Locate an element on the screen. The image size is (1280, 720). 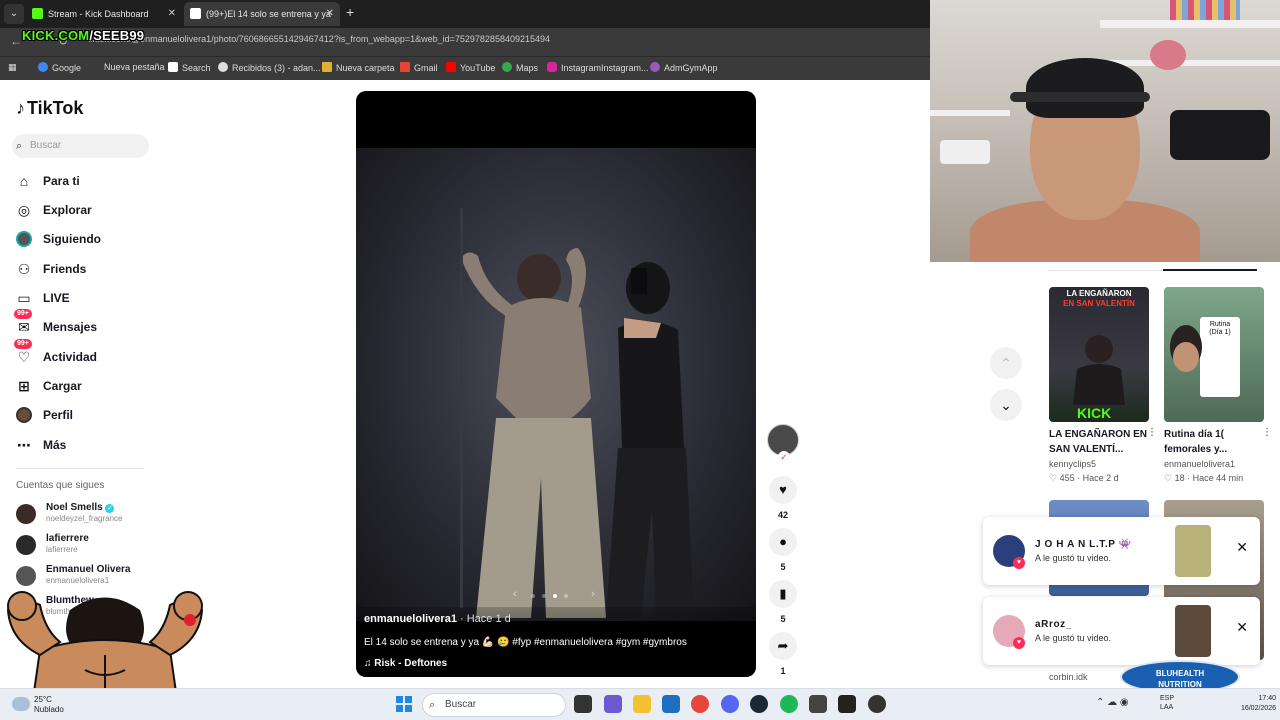
like-notification: ♥ aRroz_ A le gustó tu video. ✕ is located at coordinates (1121, 631).